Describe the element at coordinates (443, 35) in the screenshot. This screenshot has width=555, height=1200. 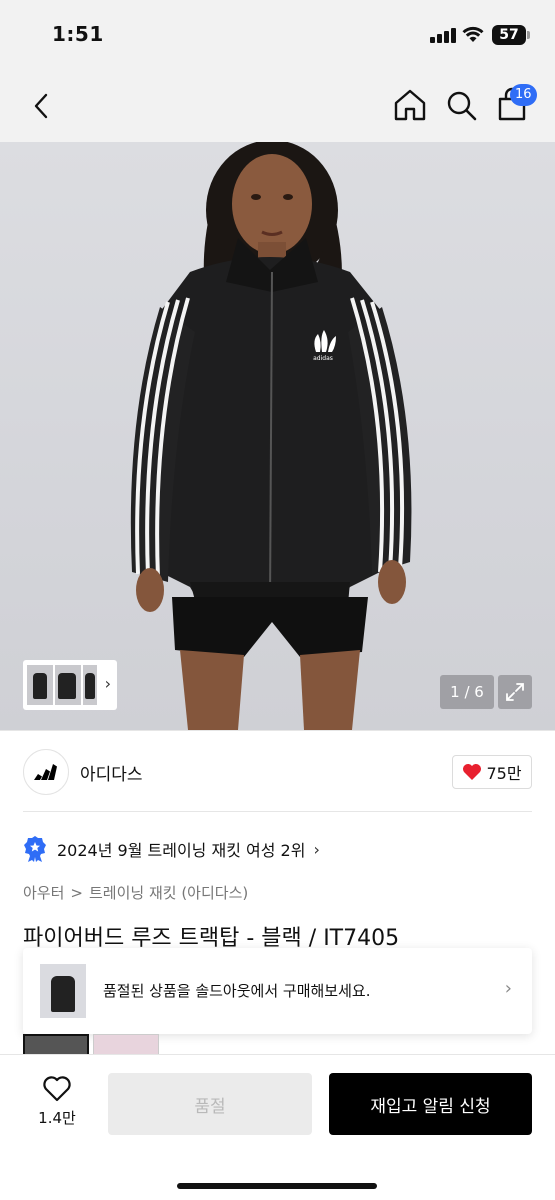
I see `signal-icon` at that location.